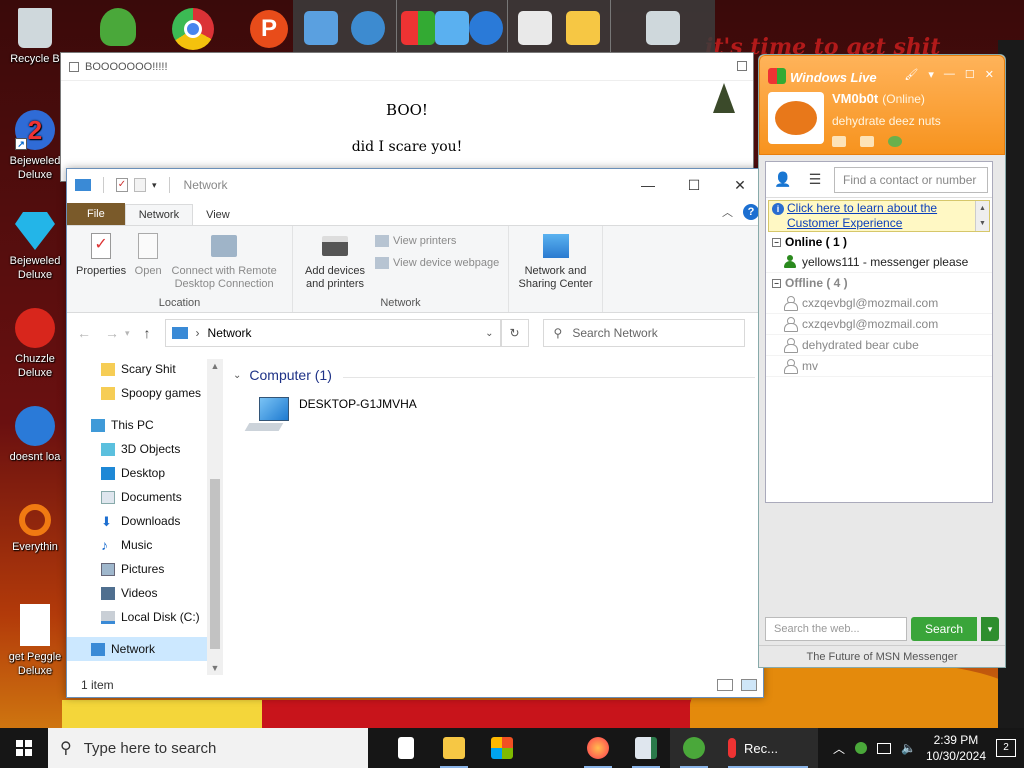 The image size is (1024, 768). I want to click on desktop-icon-everything: Everythin, so click(35, 529).